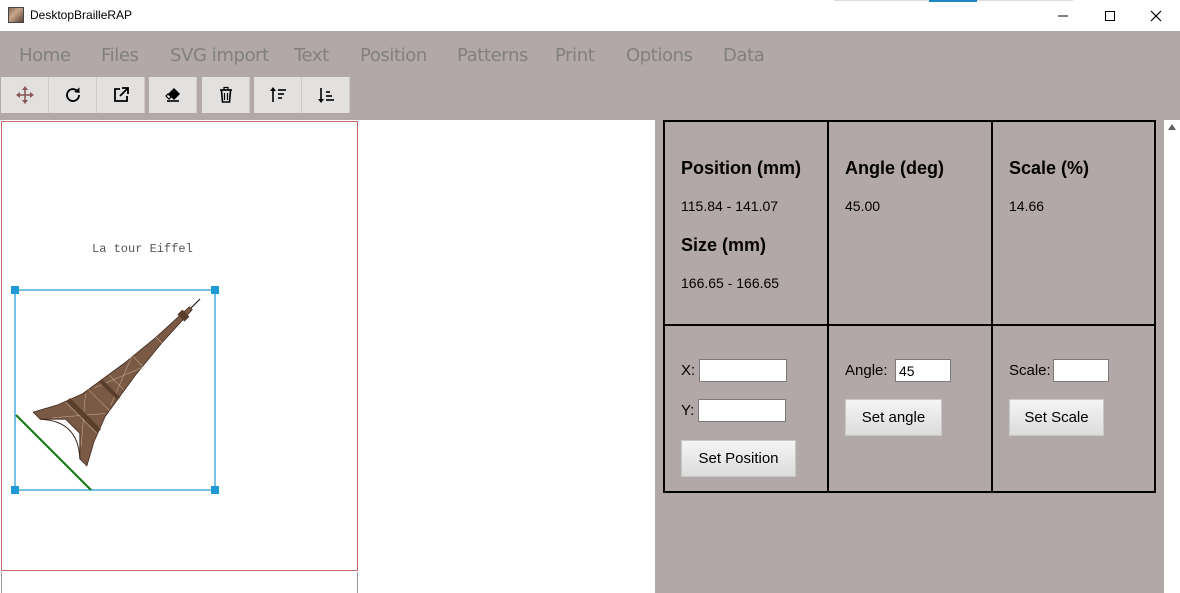 This screenshot has width=1180, height=593. I want to click on sort-descending-icon, so click(325, 95).